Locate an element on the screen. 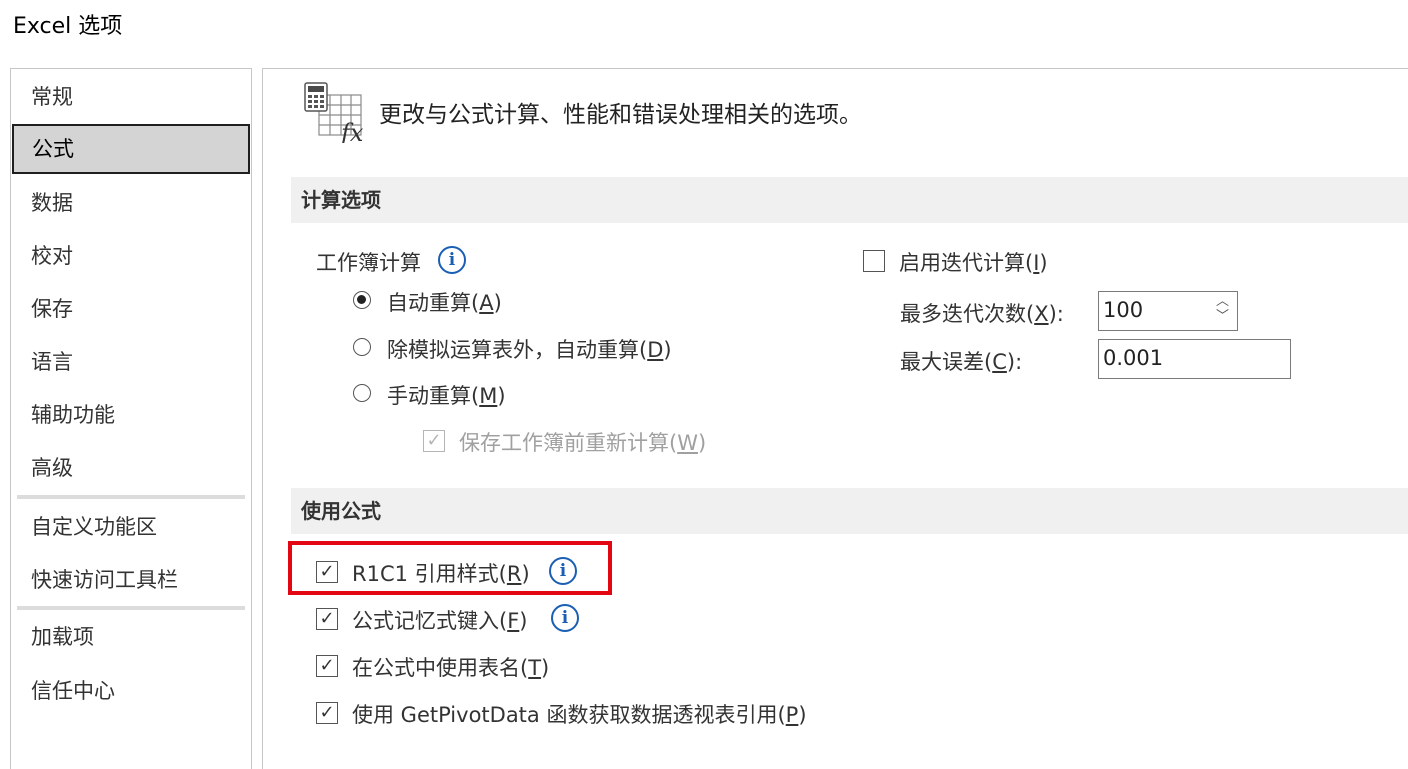  max-iterations-input: 100 ︿ ﹀ is located at coordinates (1168, 311).